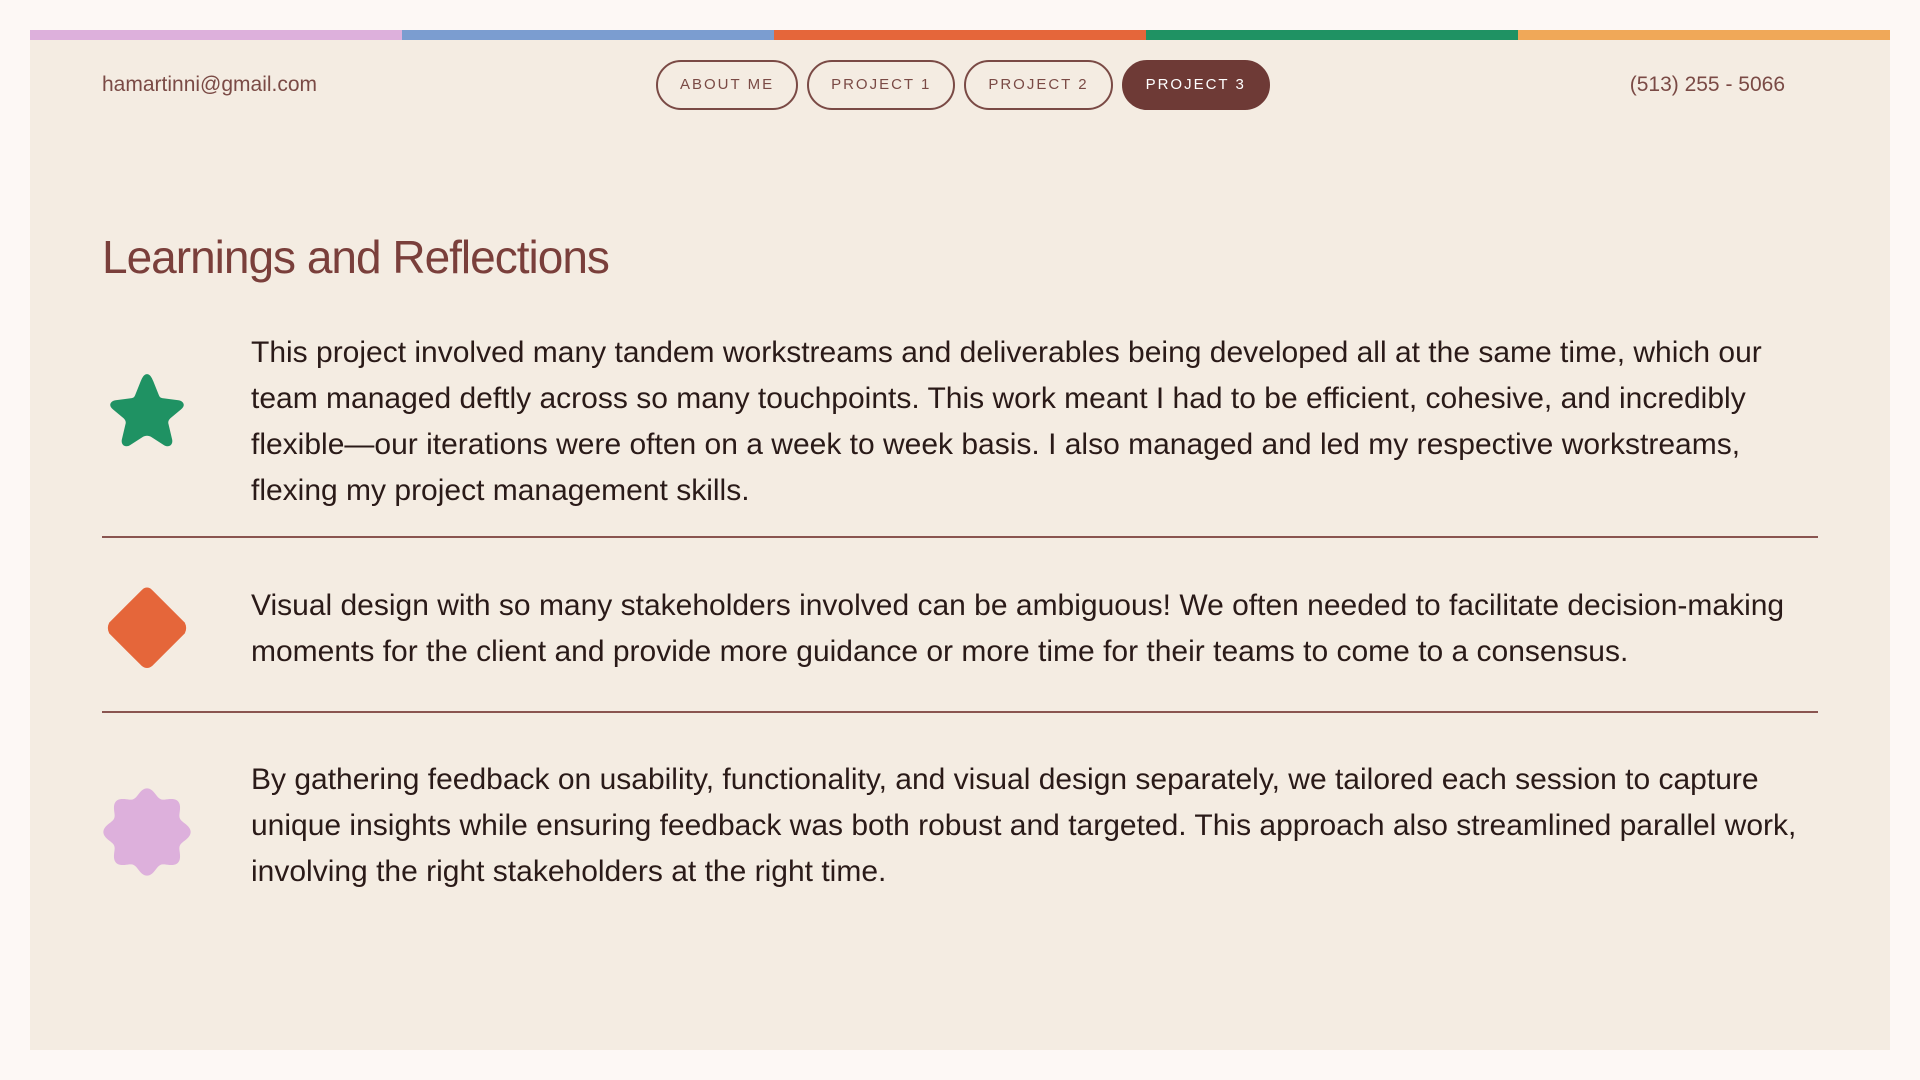 Image resolution: width=1920 pixels, height=1080 pixels. What do you see at coordinates (1195, 85) in the screenshot?
I see `nav-project-3-button: PROJECT 3` at bounding box center [1195, 85].